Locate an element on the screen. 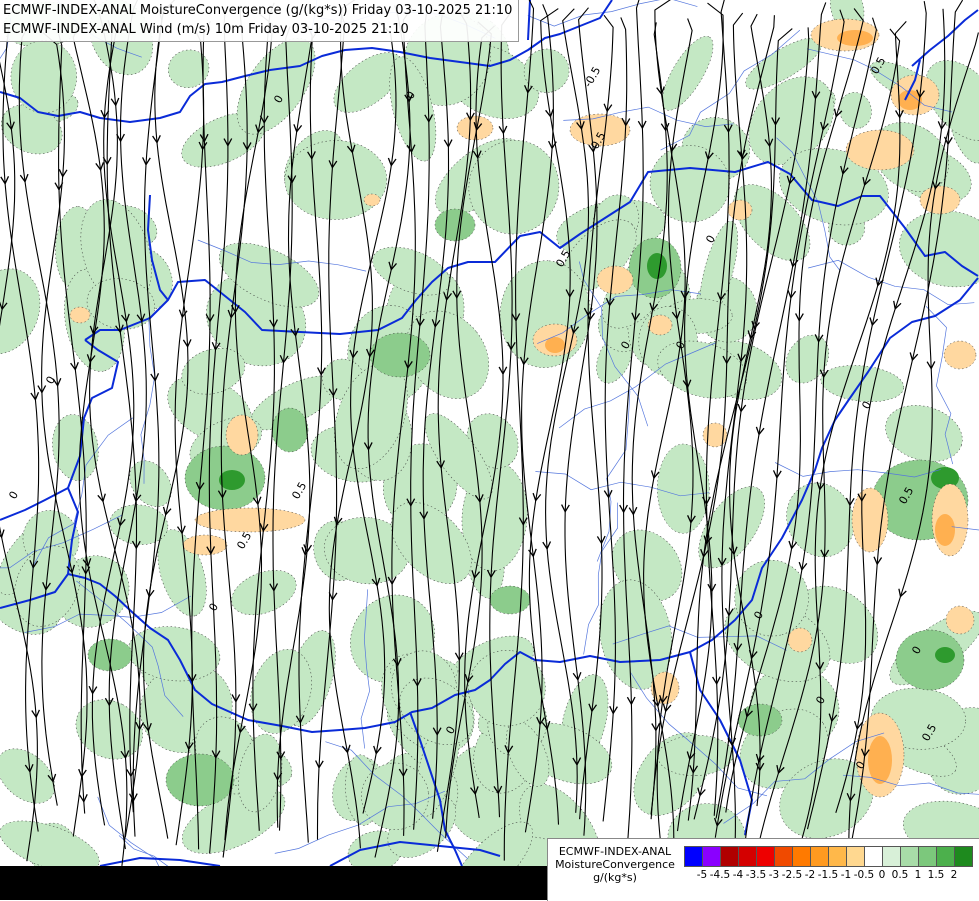 The width and height of the screenshot is (979, 901). legend-tick-label: -4 is located at coordinates (738, 875).